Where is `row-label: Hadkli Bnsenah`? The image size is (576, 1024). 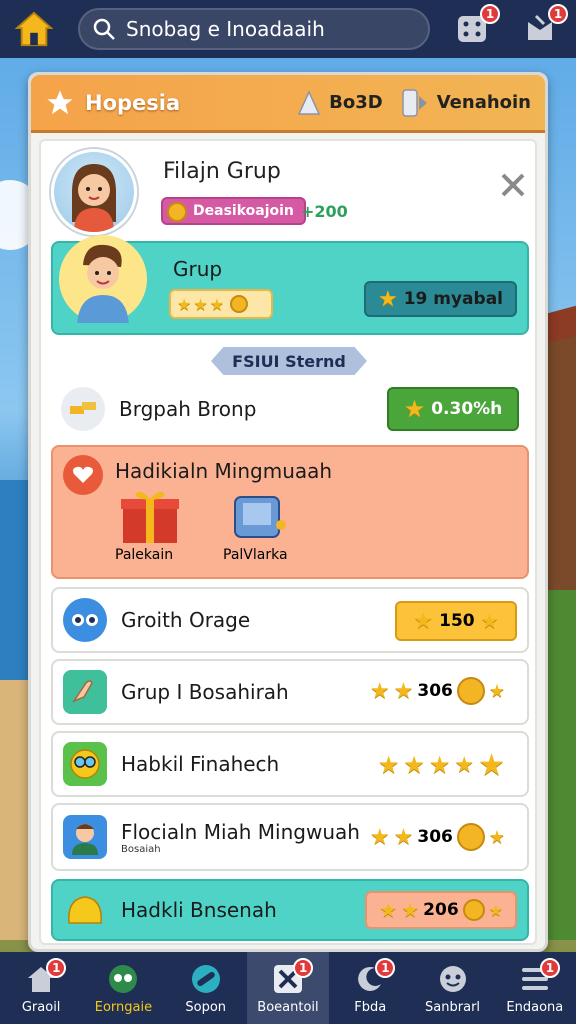
row-label: Hadkli Bnsenah is located at coordinates (199, 910).